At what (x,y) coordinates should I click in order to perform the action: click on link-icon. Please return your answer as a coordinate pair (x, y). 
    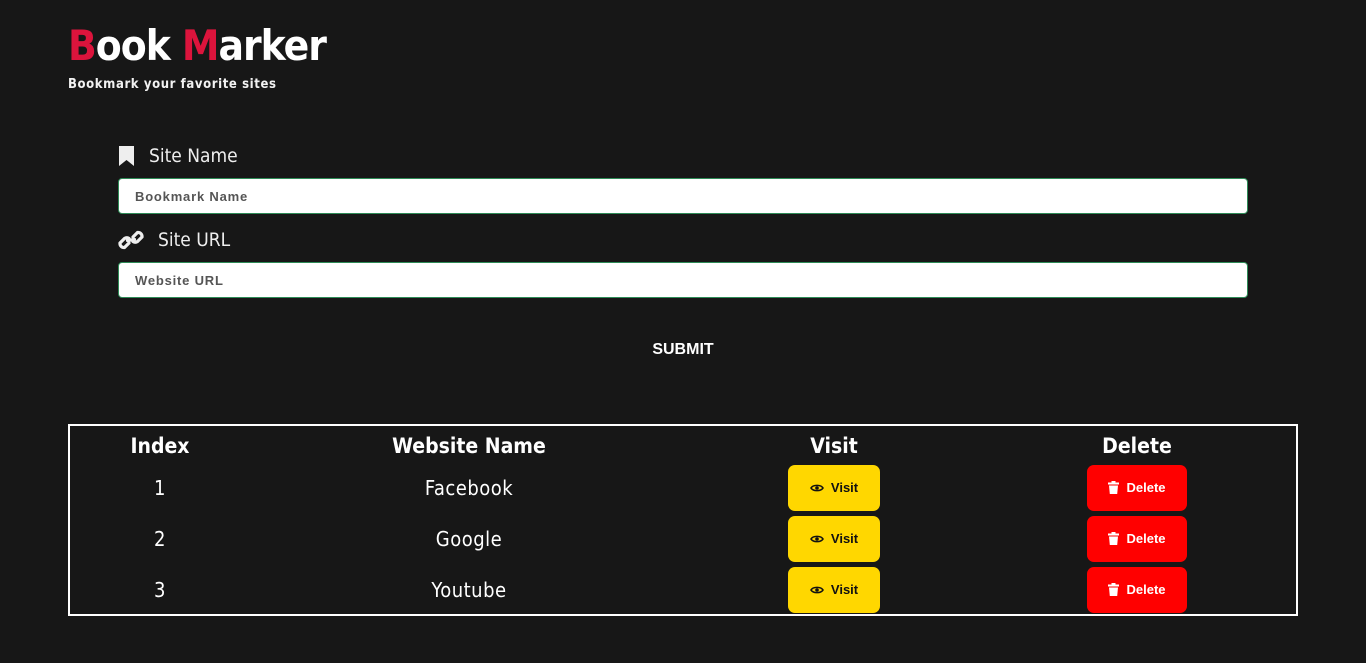
    Looking at the image, I should click on (131, 240).